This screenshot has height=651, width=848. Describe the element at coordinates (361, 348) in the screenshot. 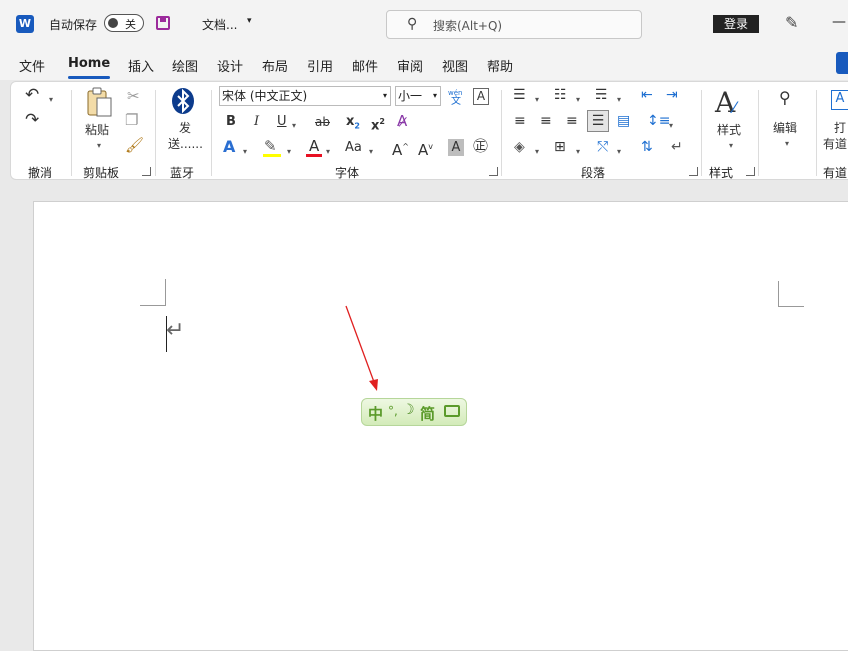

I see `annotation-arrow` at that location.